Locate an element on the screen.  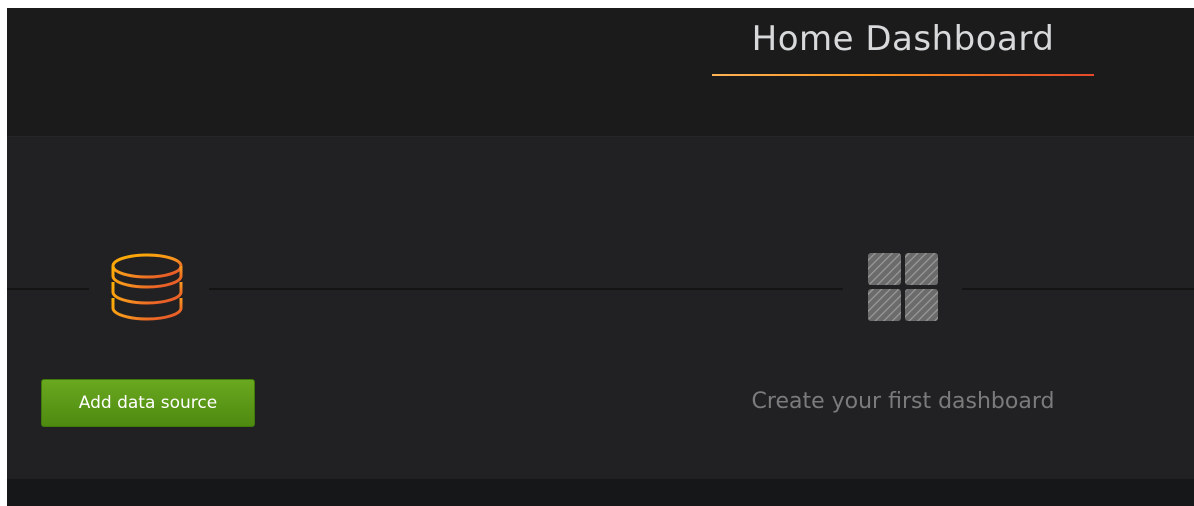
progress-line-middle is located at coordinates (526, 289).